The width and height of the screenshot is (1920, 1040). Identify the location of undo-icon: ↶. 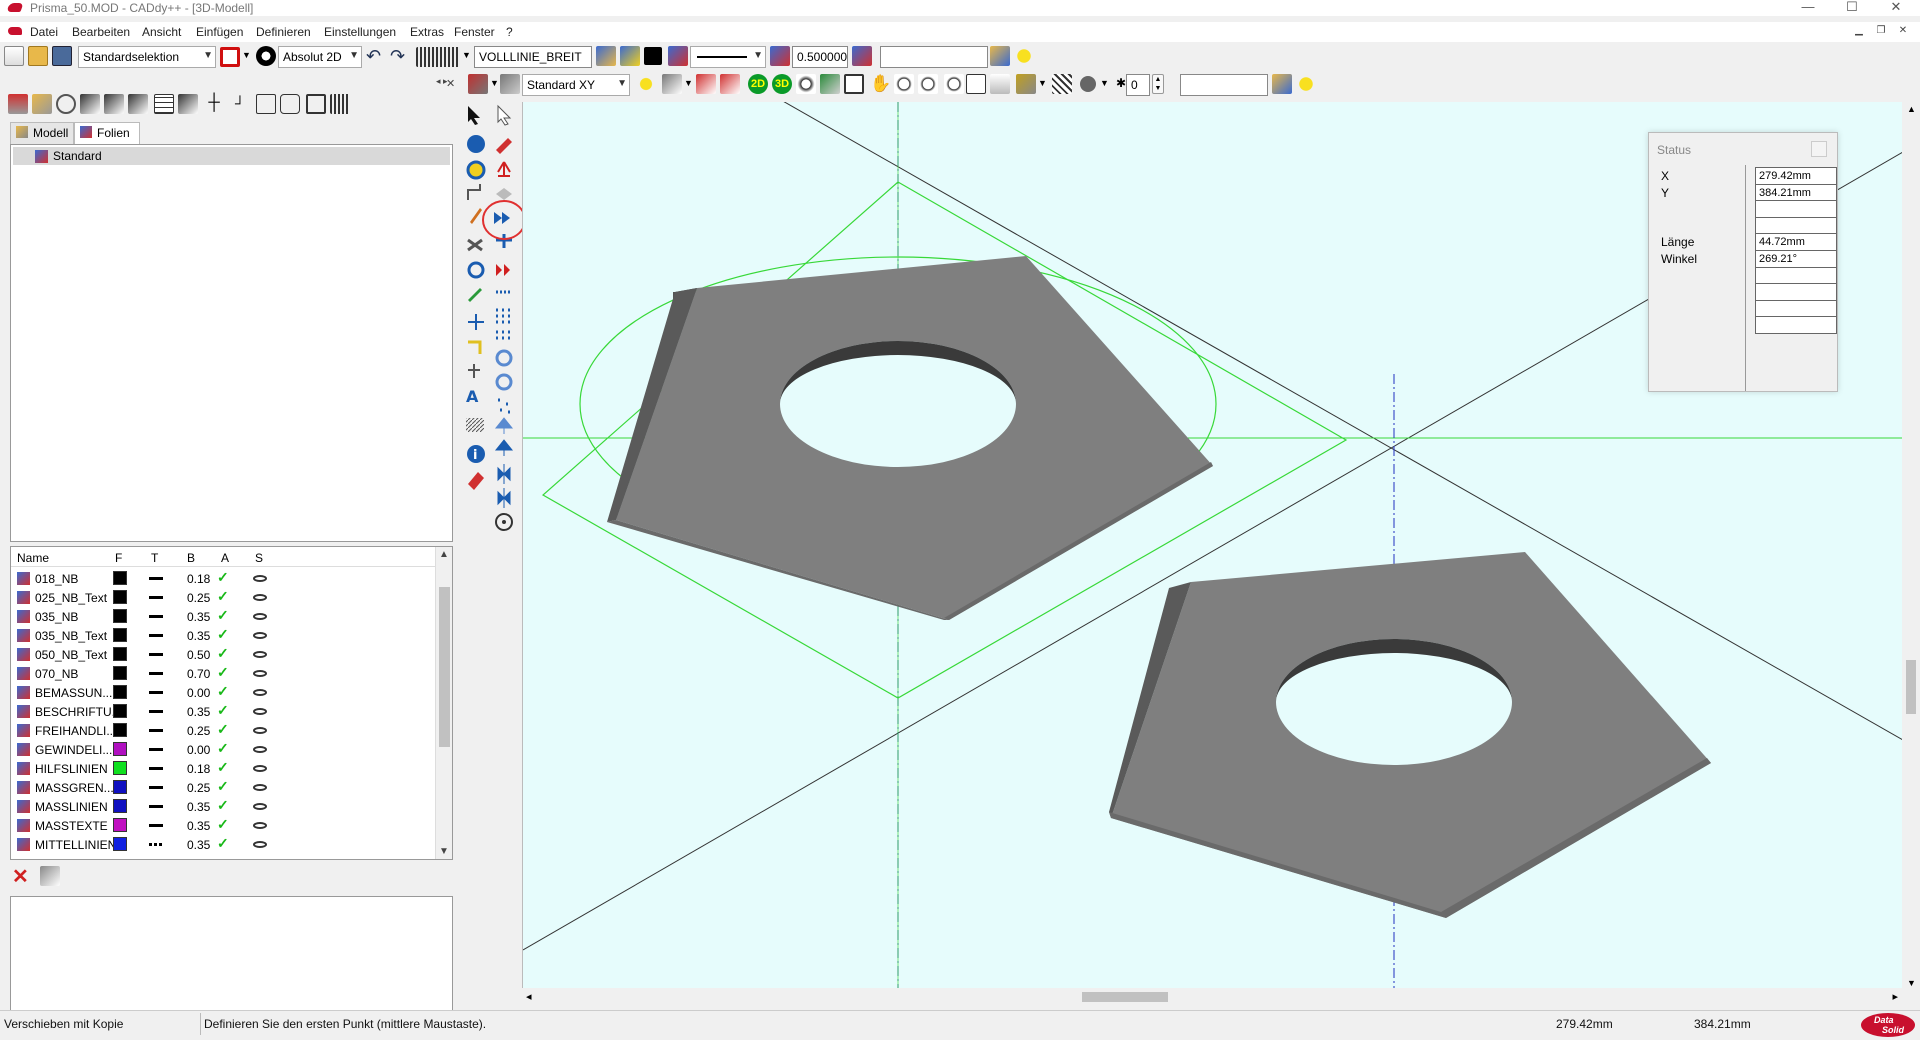
(373, 56).